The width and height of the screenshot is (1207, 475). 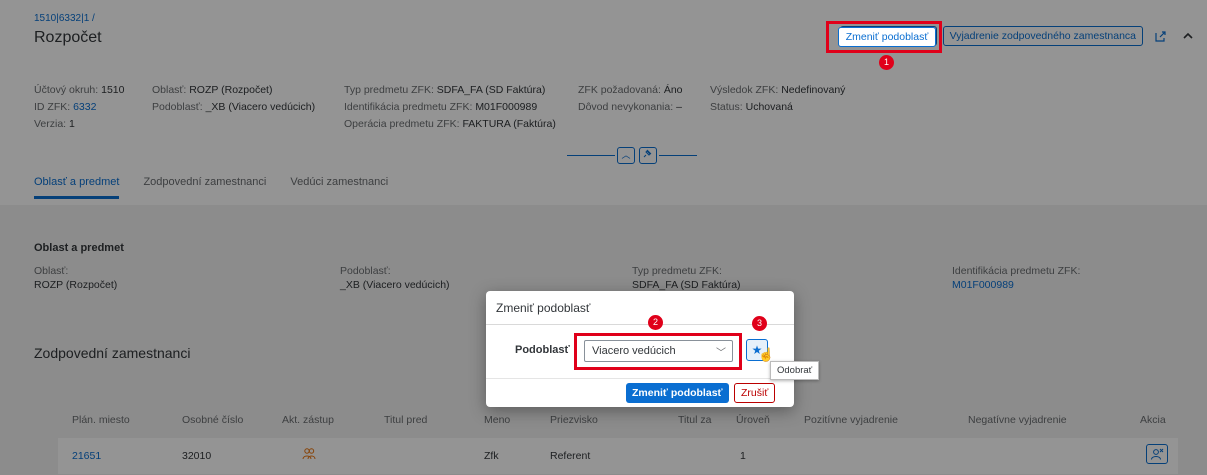 I want to click on cursor-hand-icon: ☝, so click(x=766, y=354).